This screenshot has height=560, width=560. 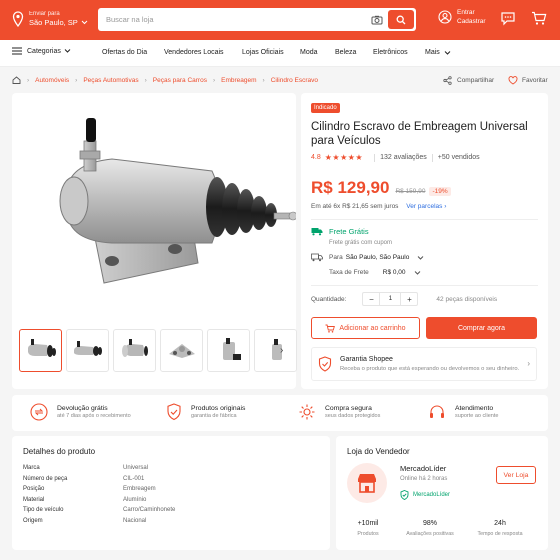 I want to click on categories-menu: Categorias, so click(x=41, y=51).